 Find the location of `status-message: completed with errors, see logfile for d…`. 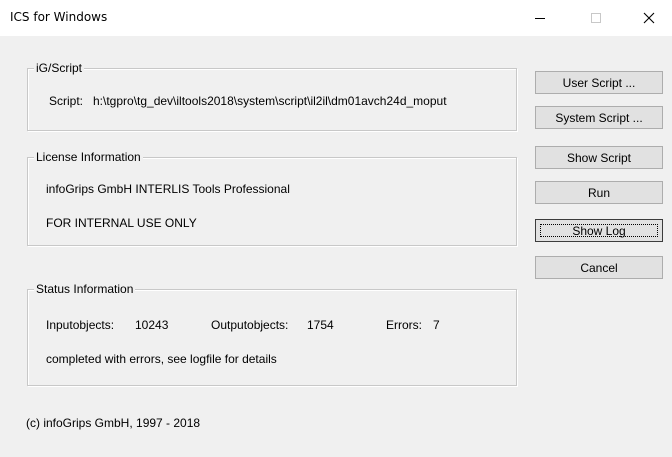

status-message: completed with errors, see logfile for d… is located at coordinates (161, 359).